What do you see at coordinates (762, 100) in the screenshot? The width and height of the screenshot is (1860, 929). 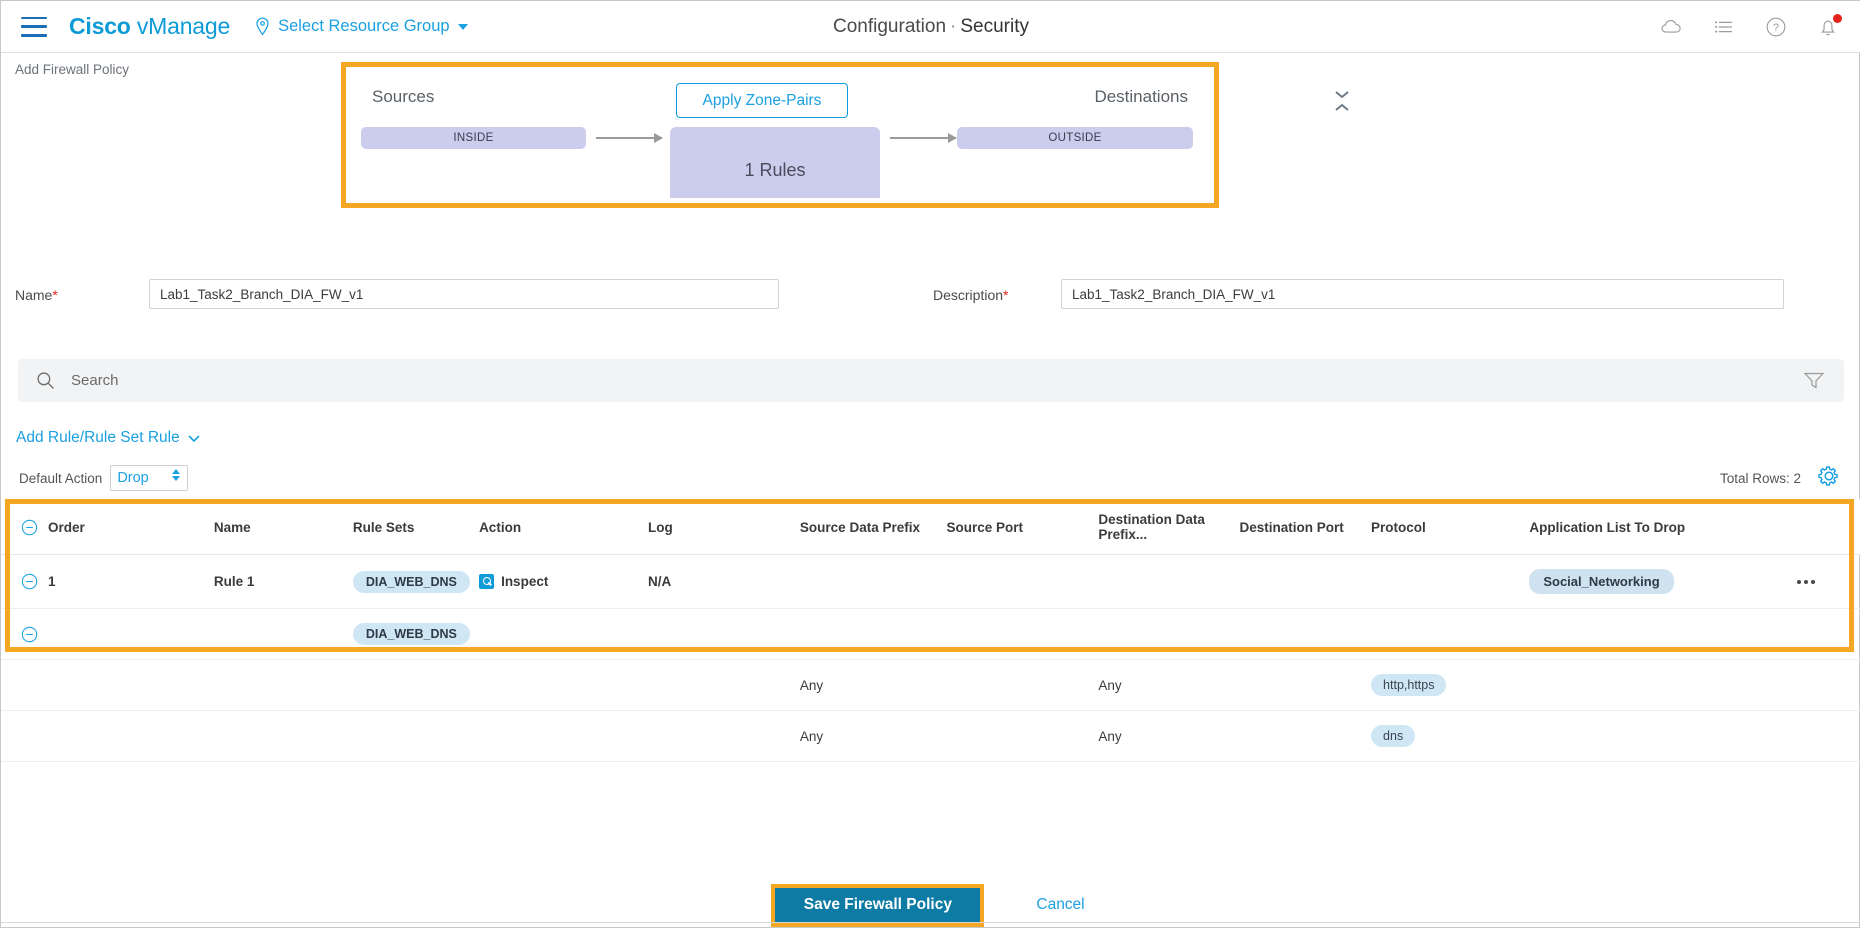 I see `apply-zone-pairs-button: Apply Zone-Pairs` at bounding box center [762, 100].